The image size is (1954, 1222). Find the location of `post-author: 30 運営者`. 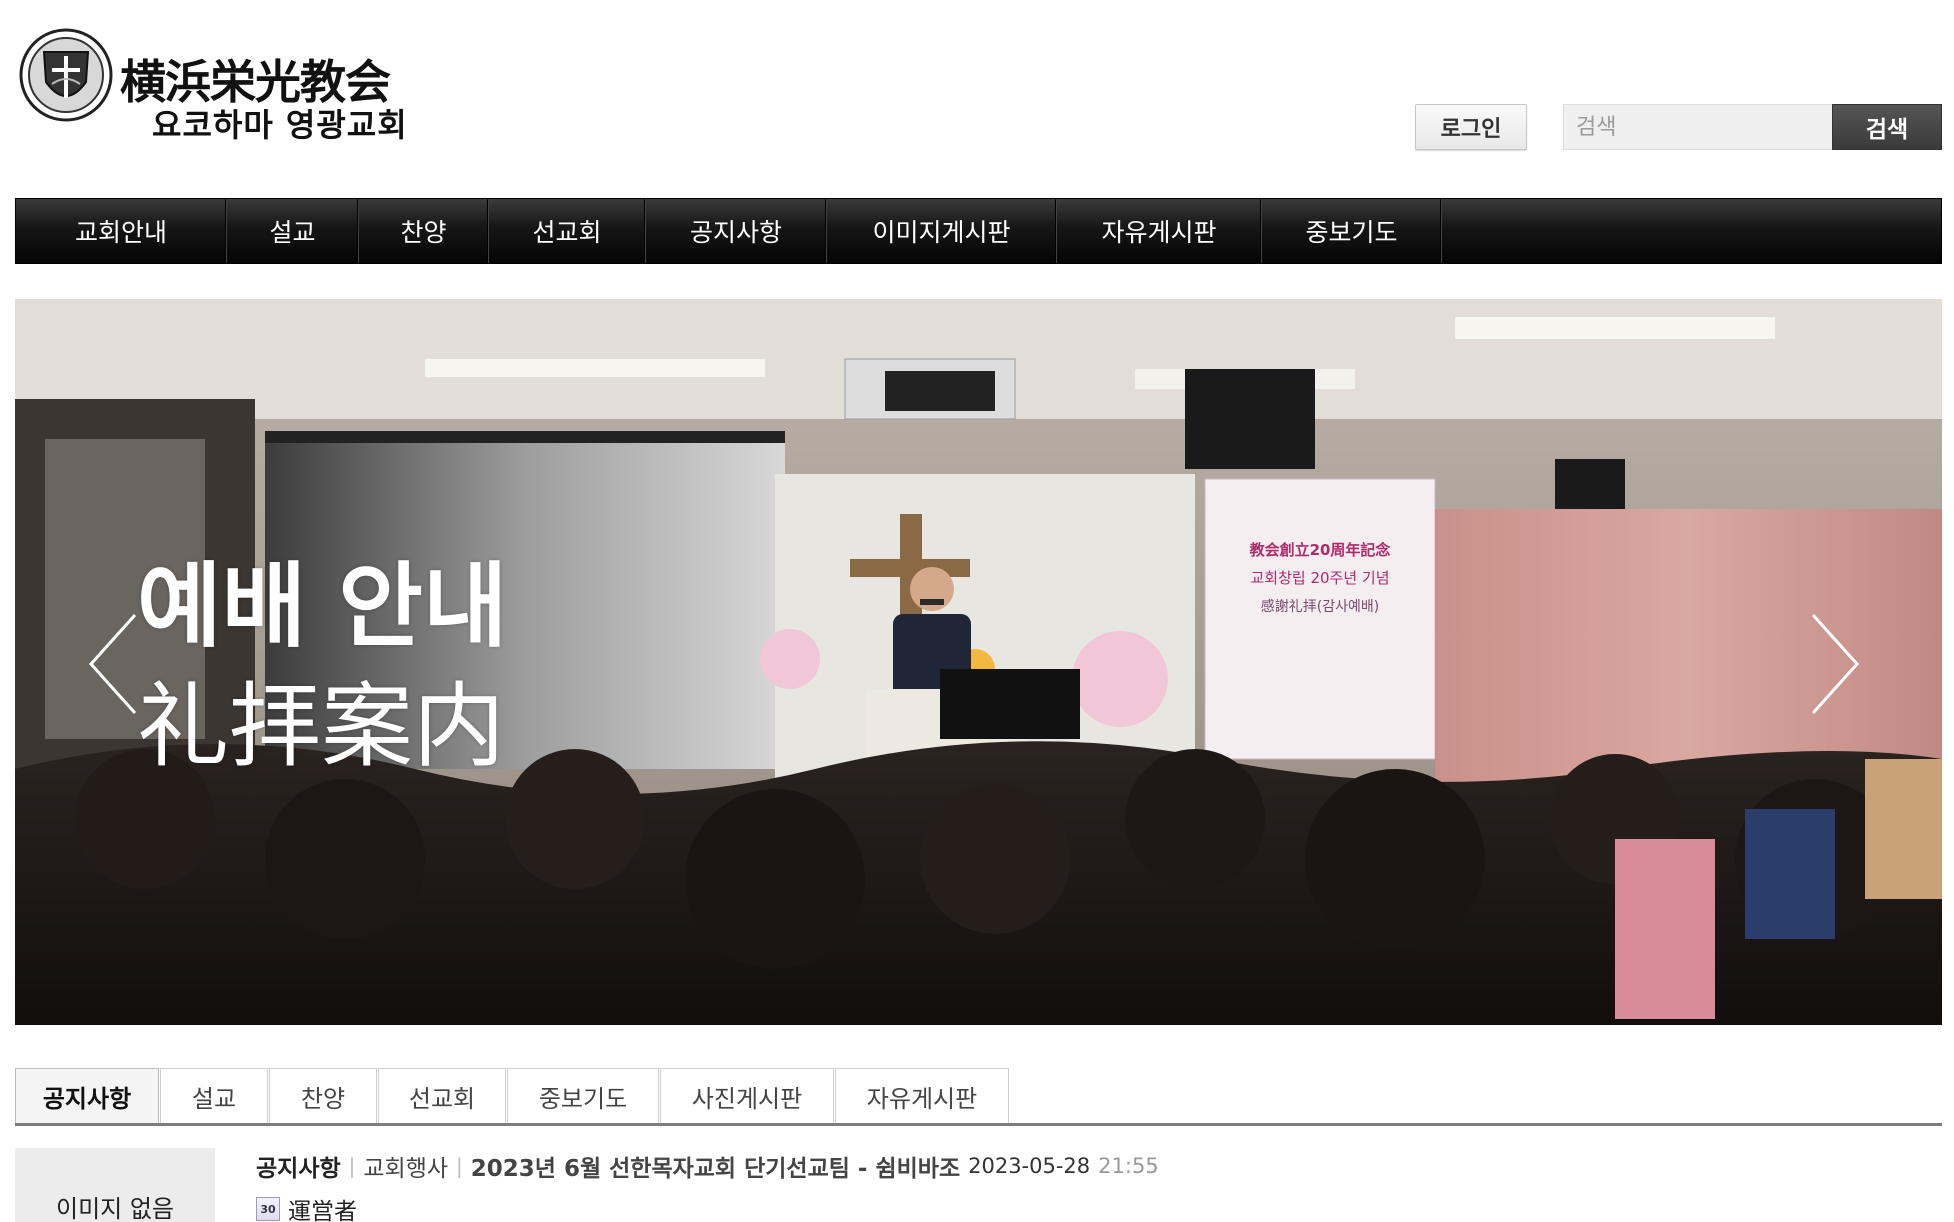

post-author: 30 運営者 is located at coordinates (306, 1208).